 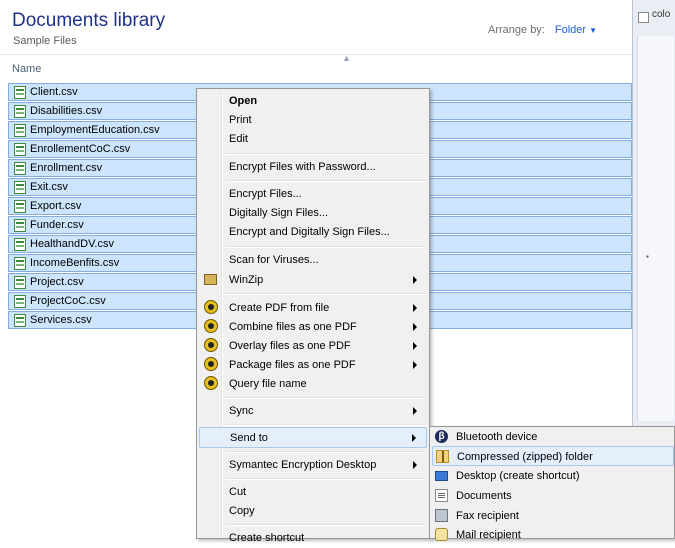 What do you see at coordinates (243, 101) in the screenshot?
I see `menu-item-label: Open` at bounding box center [243, 101].